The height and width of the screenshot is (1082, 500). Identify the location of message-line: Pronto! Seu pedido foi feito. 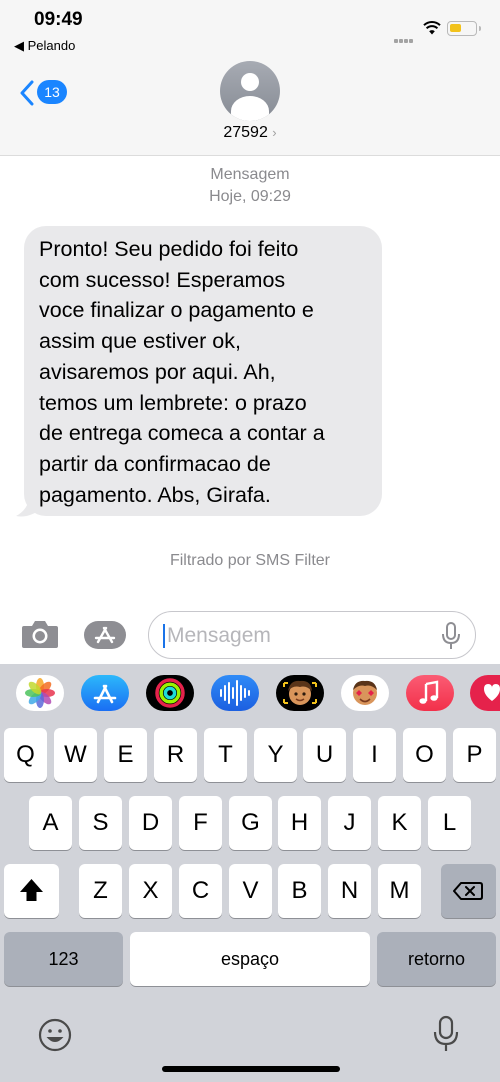
(169, 249).